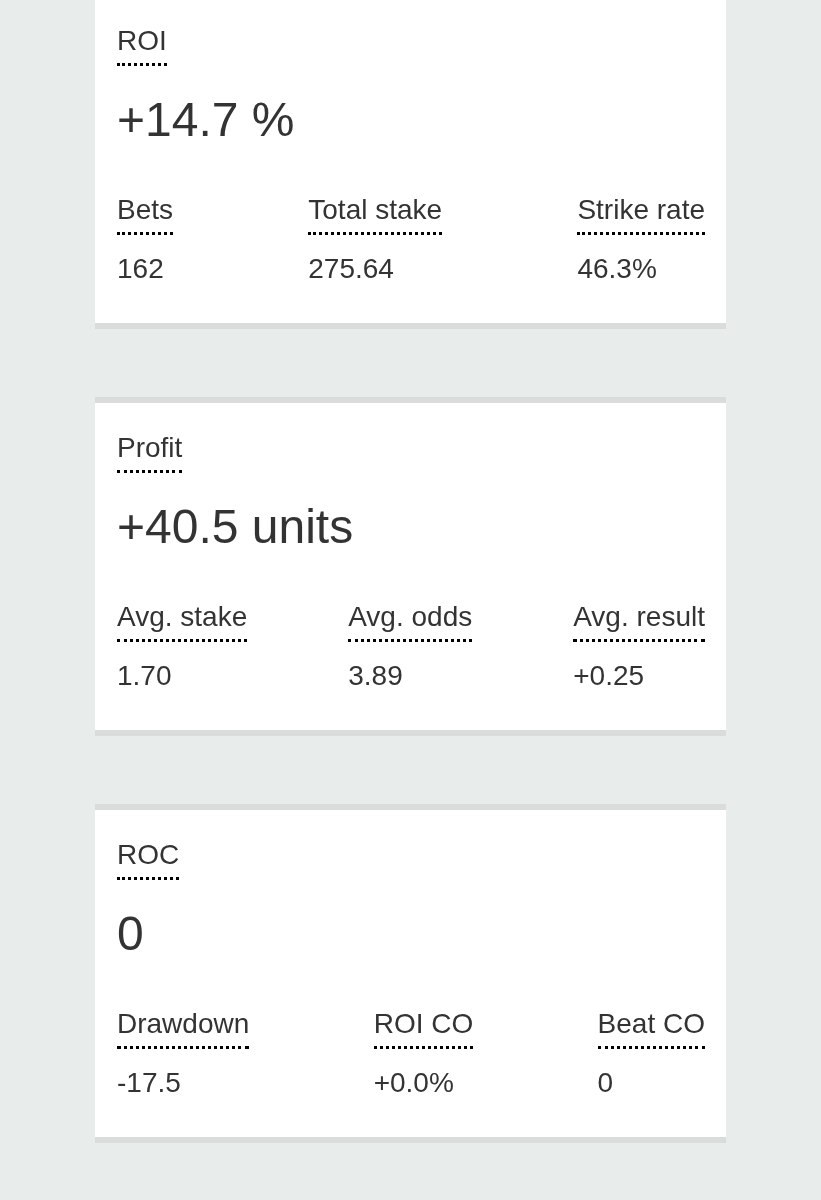  Describe the element at coordinates (144, 676) in the screenshot. I see `stat-value: 1.70` at that location.